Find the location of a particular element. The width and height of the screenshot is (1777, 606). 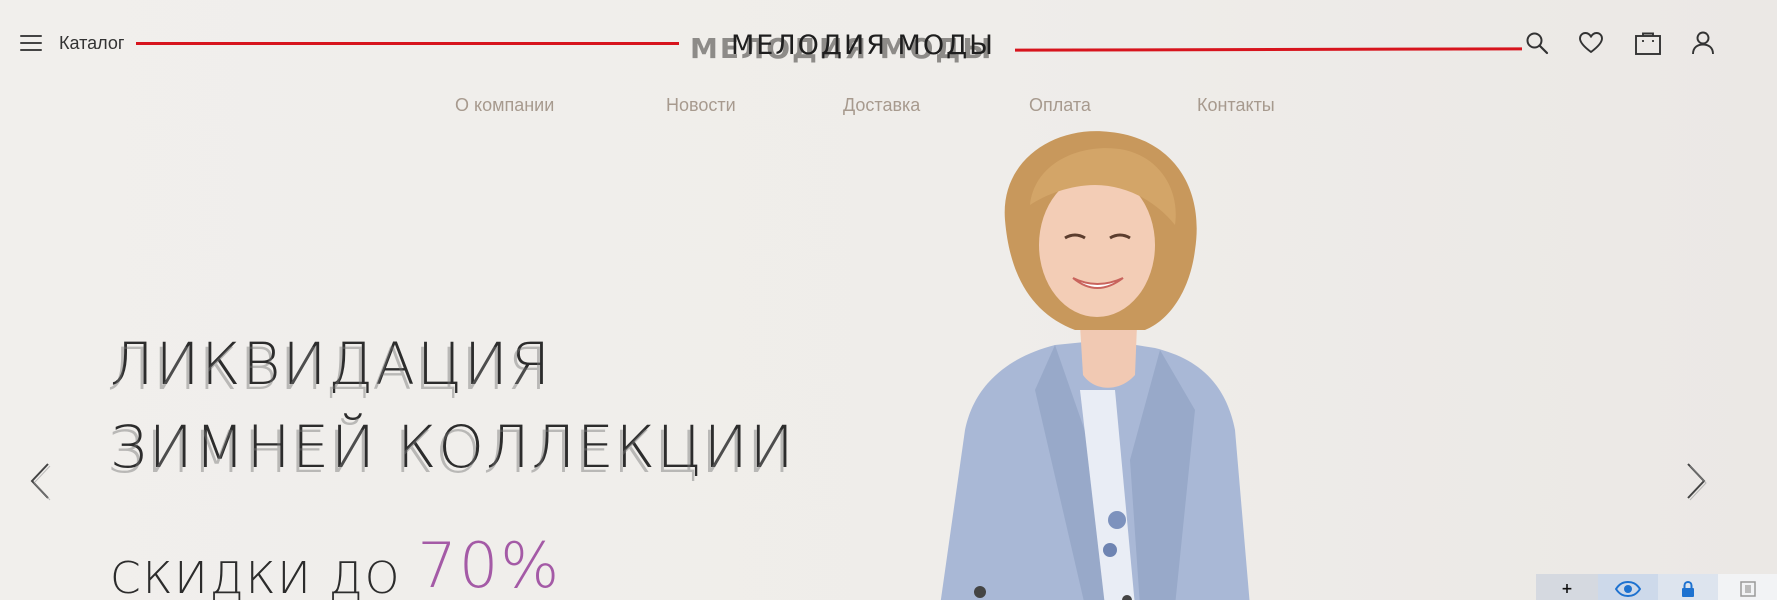

site-header: Каталог МЕЛОДИЯ МОДЫ МЕЛОДИЯ МОДЫ is located at coordinates (888, 40).